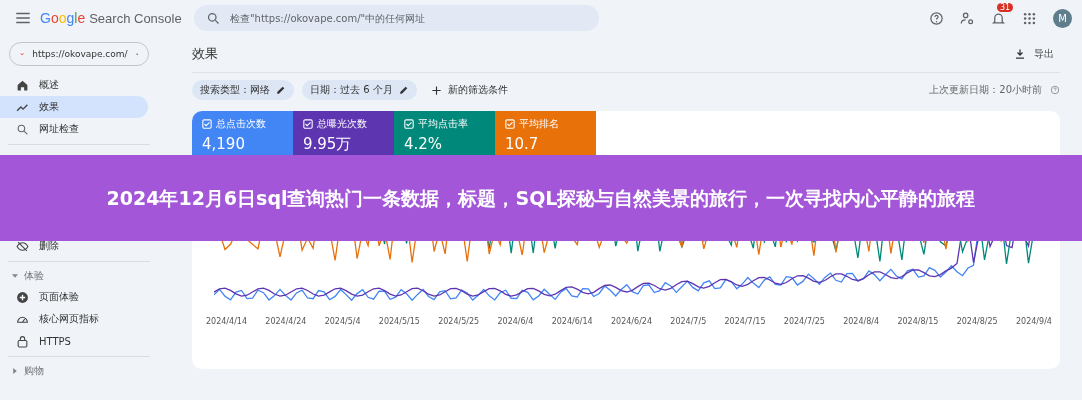 The height and width of the screenshot is (400, 1082). I want to click on axis-label: 2024/4/14, so click(227, 321).